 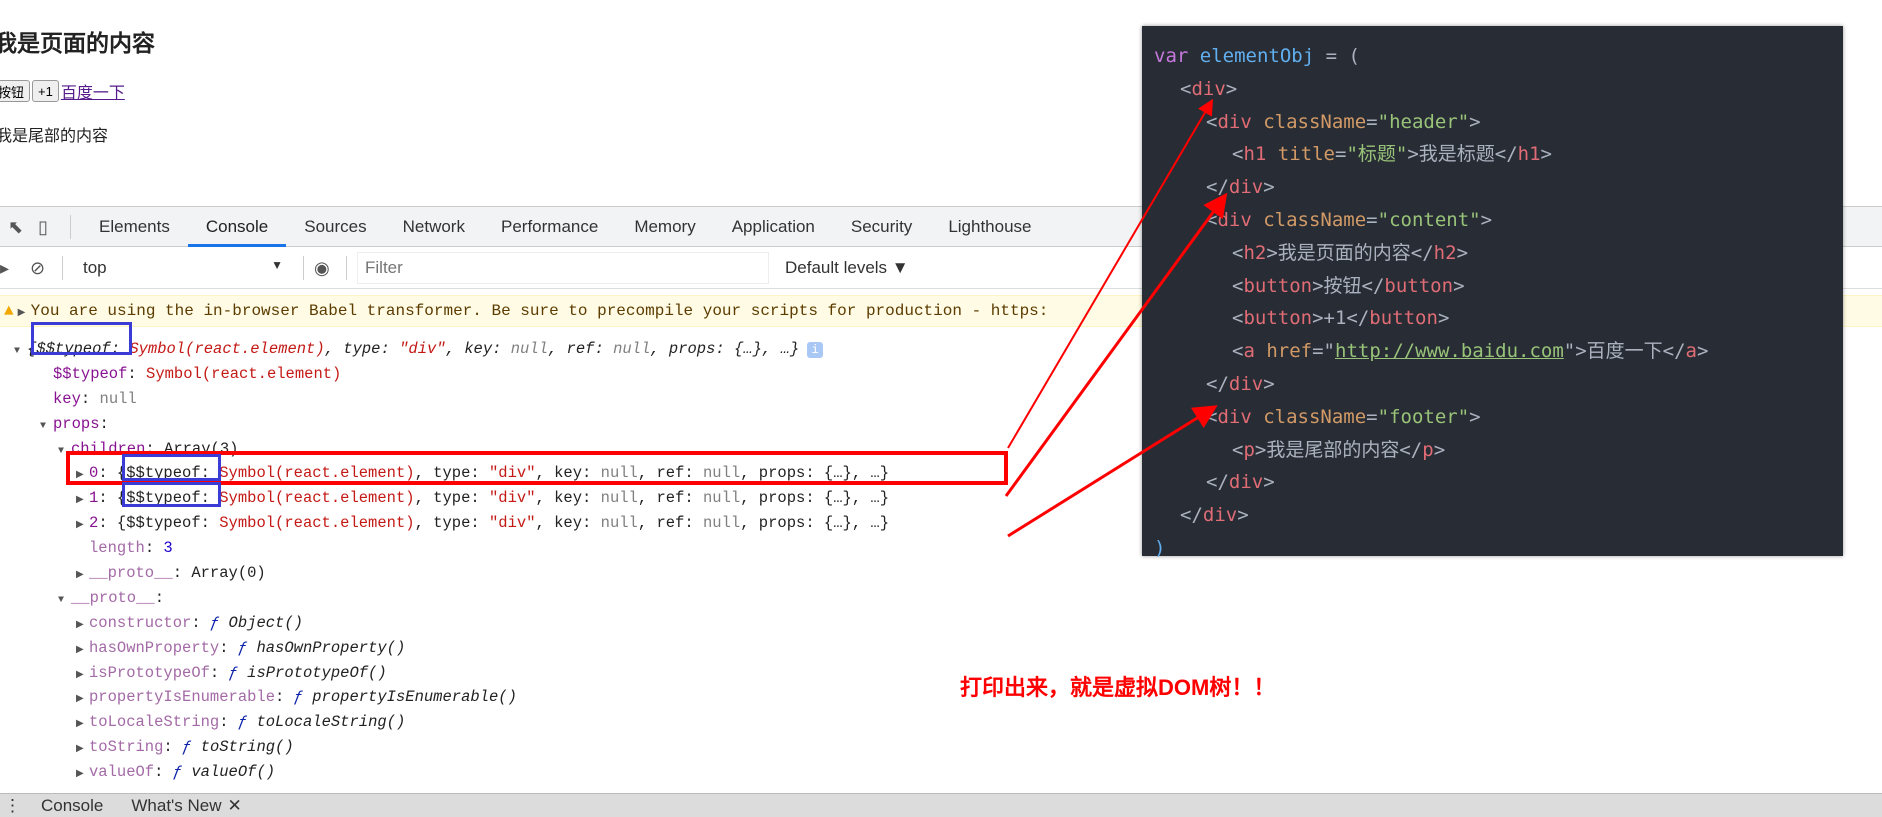 What do you see at coordinates (444, 623) in the screenshot?
I see `tree-row: ▶ constructor: ƒ Object()` at bounding box center [444, 623].